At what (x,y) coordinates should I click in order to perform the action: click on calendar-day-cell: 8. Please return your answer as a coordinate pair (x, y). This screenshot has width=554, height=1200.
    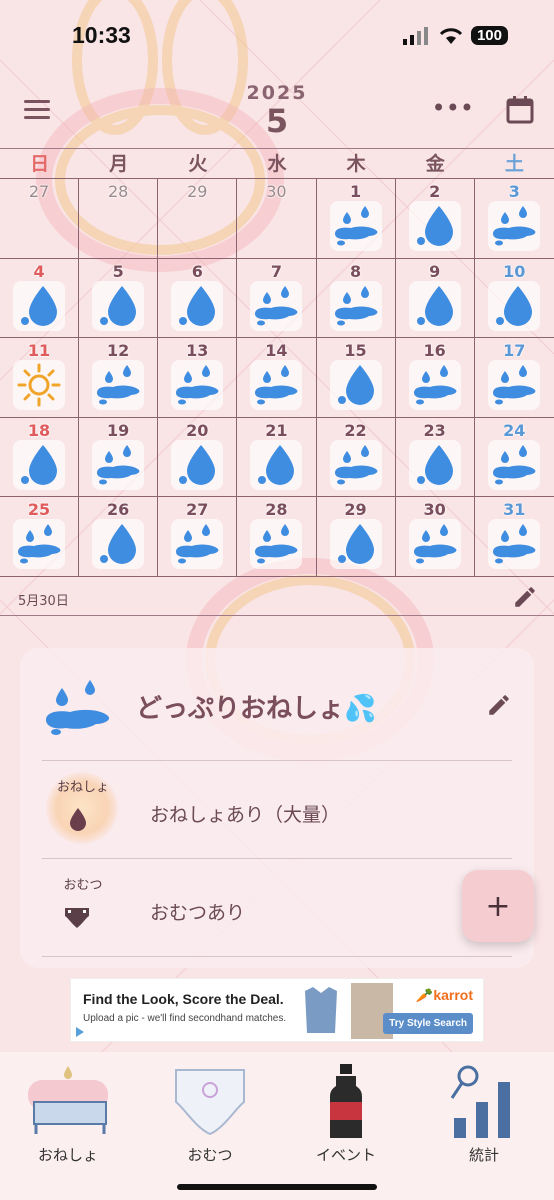
    Looking at the image, I should click on (356, 298).